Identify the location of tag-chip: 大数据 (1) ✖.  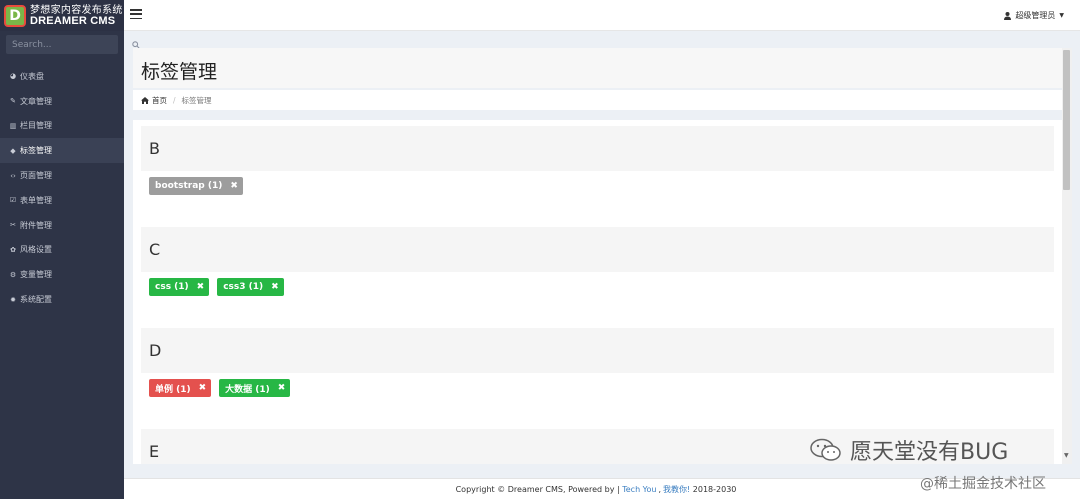
(255, 388).